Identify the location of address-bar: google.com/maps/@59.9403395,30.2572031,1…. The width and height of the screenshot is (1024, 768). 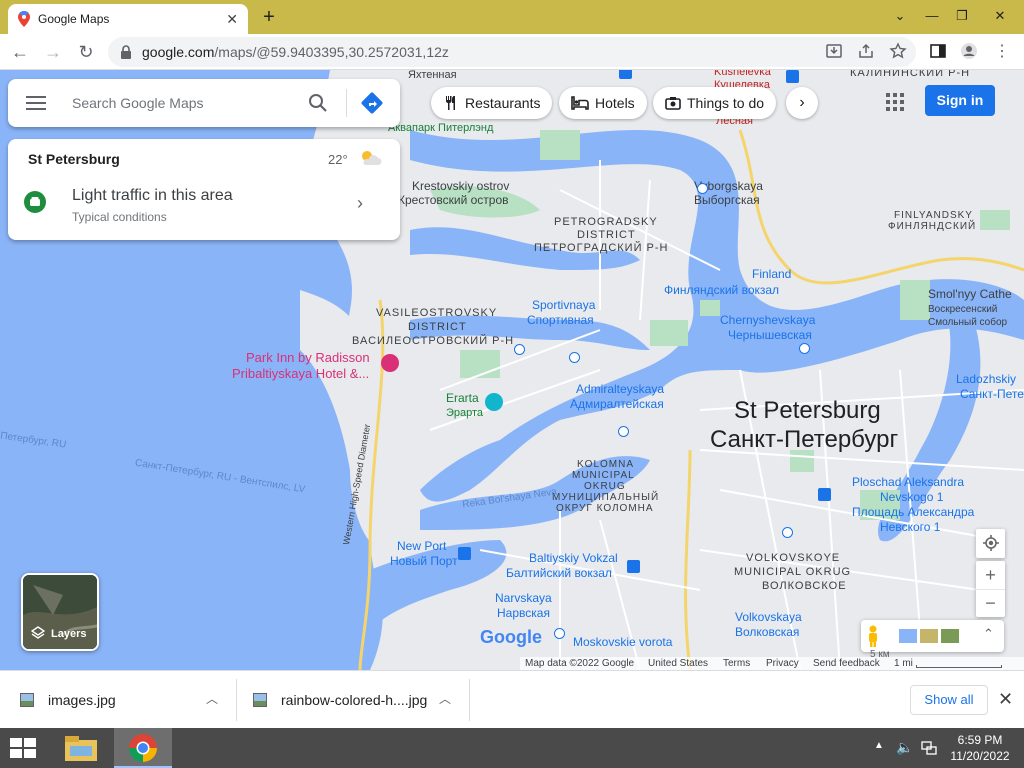
(512, 52).